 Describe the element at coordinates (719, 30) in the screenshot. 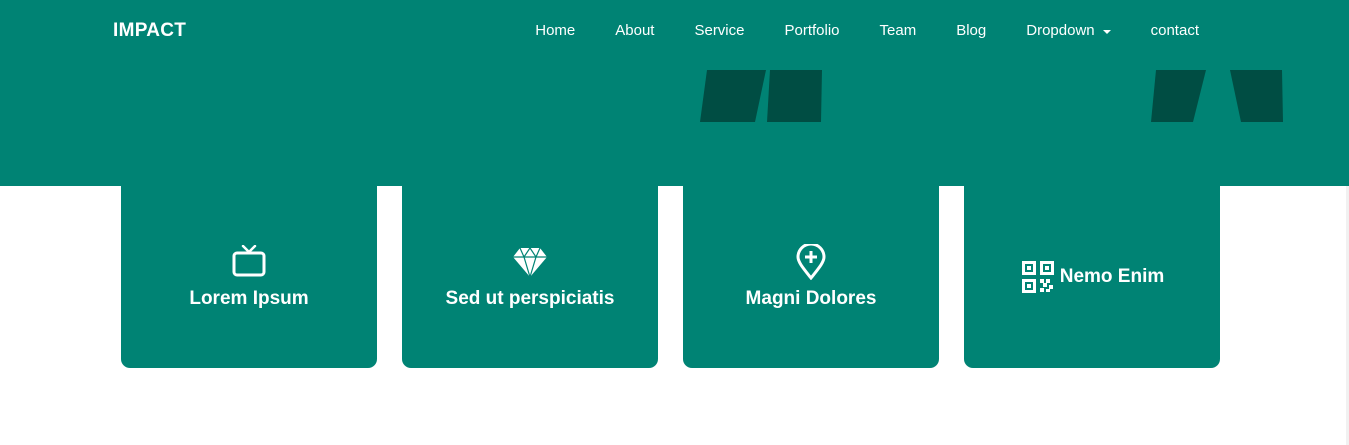

I see `nav-item-service: Service` at that location.